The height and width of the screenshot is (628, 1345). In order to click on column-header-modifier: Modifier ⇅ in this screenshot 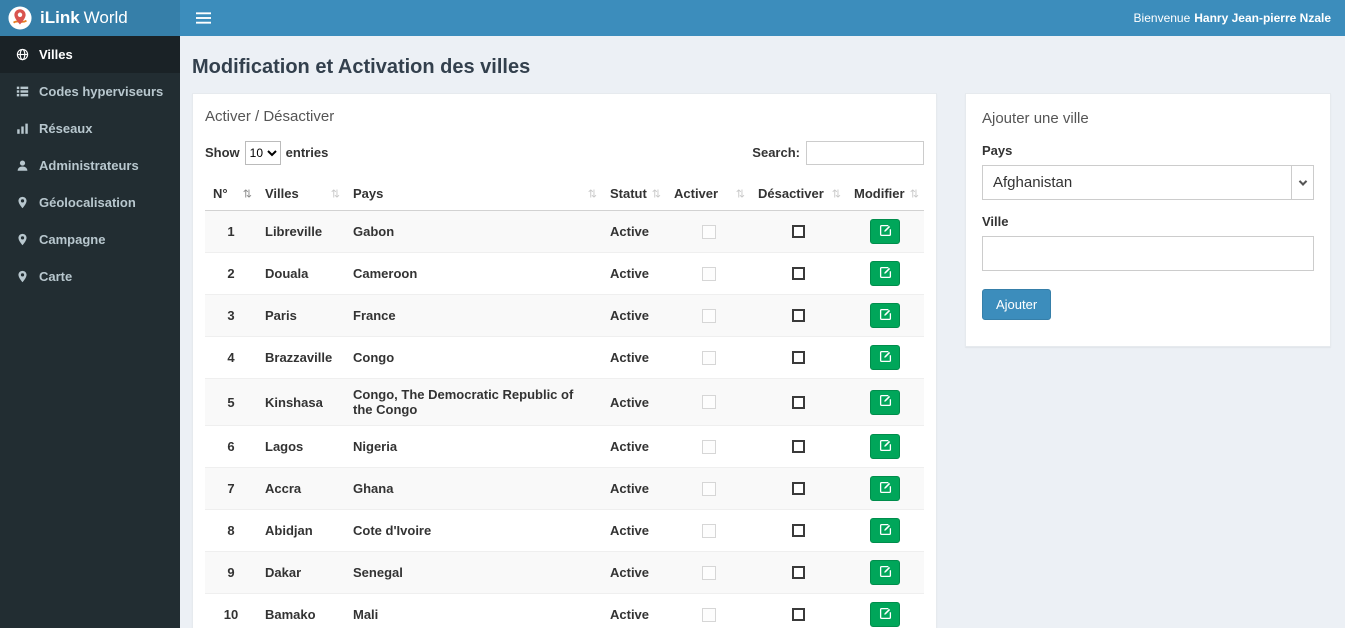, I will do `click(885, 194)`.